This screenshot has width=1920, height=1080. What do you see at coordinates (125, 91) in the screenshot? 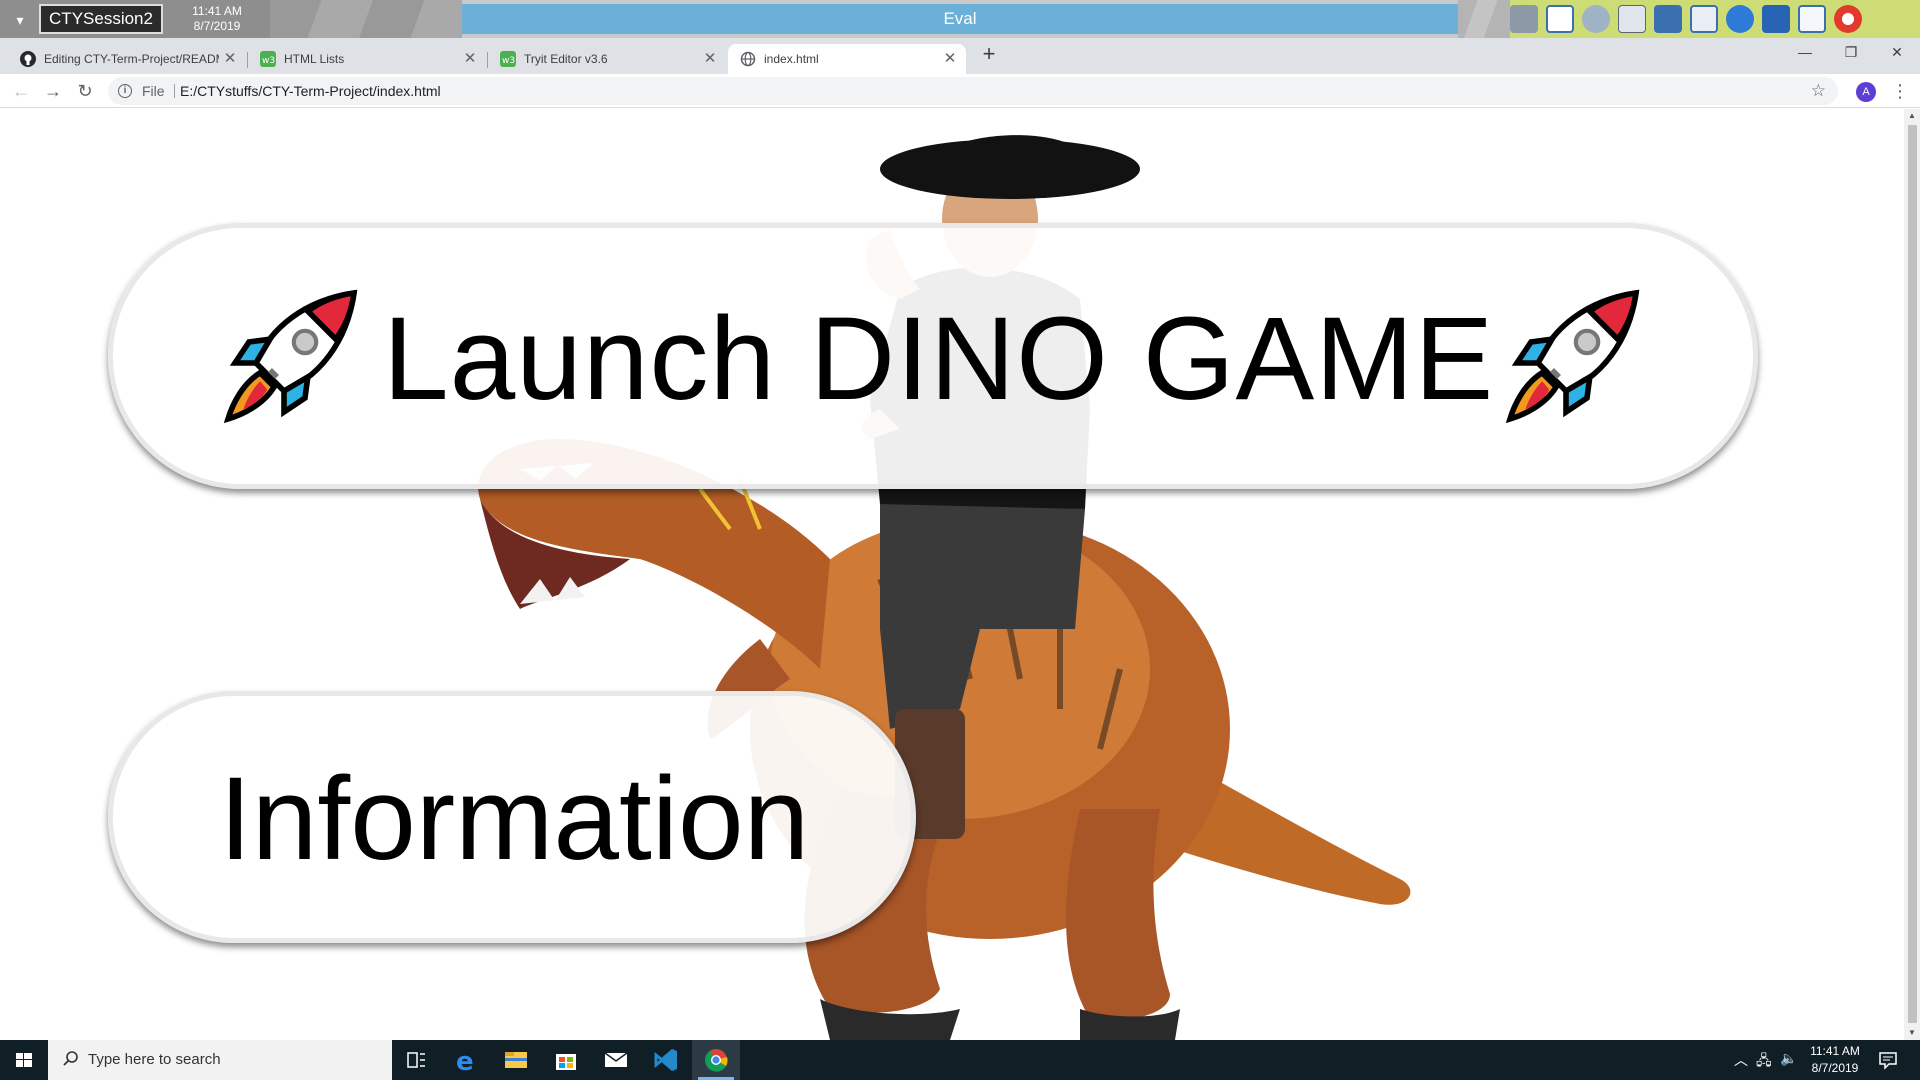
I see `info-icon: i` at bounding box center [125, 91].